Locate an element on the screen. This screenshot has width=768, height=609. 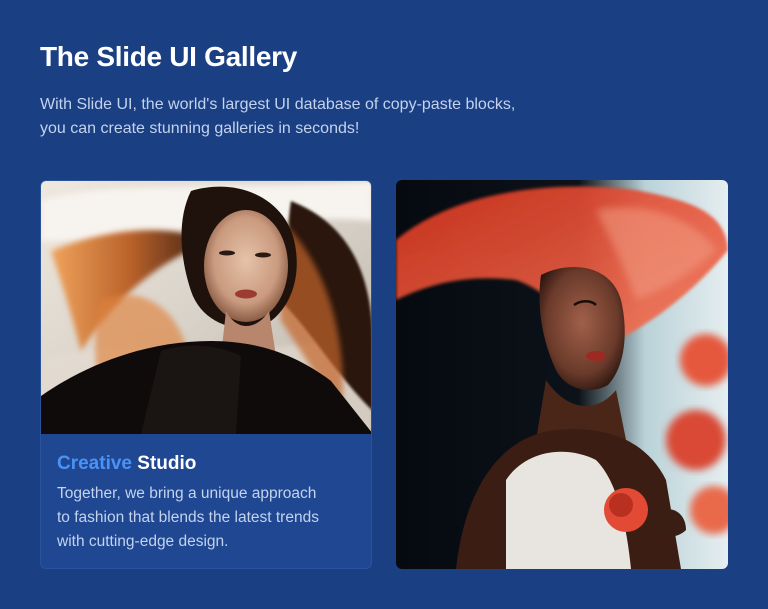
card-title-rest: Studio is located at coordinates (167, 463).